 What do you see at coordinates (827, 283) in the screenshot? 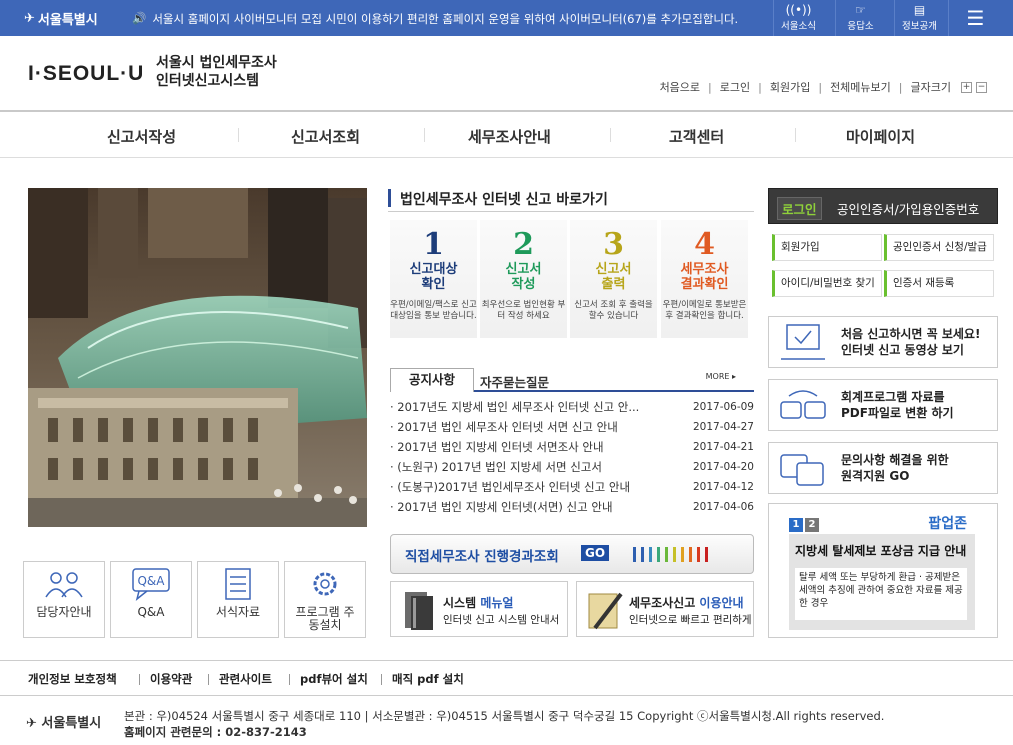
I see `find-id-password-link: 아이디/비밀번호 찾기` at bounding box center [827, 283].